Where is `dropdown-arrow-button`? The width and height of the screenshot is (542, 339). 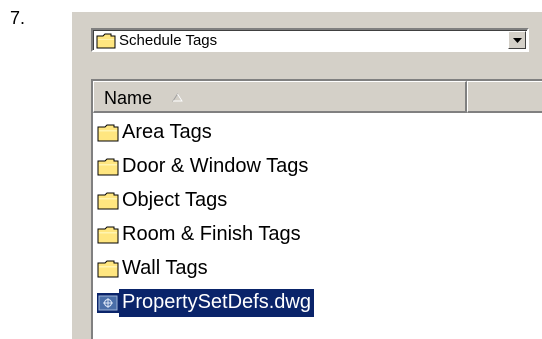
dropdown-arrow-button is located at coordinates (517, 40).